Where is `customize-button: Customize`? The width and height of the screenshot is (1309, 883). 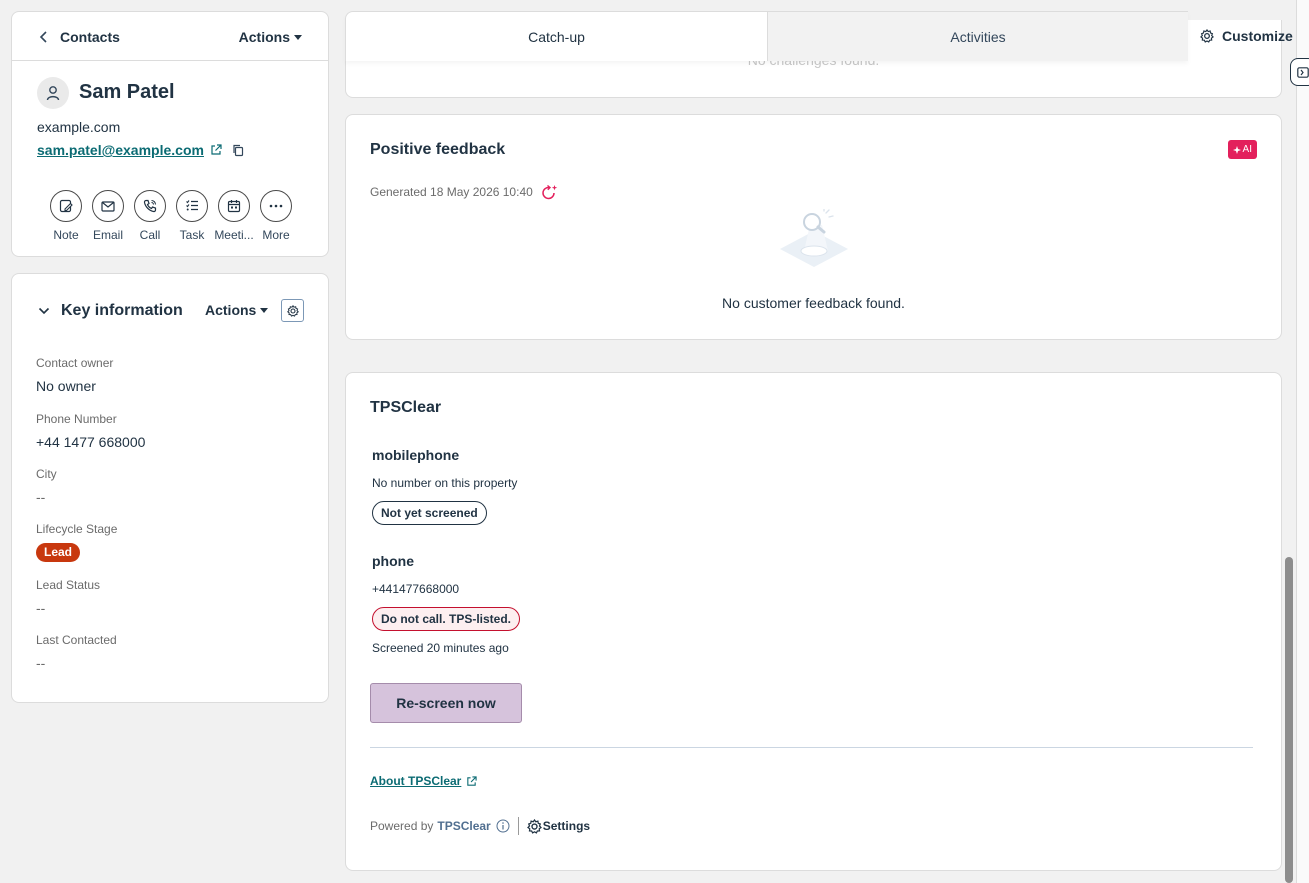 customize-button: Customize is located at coordinates (1246, 36).